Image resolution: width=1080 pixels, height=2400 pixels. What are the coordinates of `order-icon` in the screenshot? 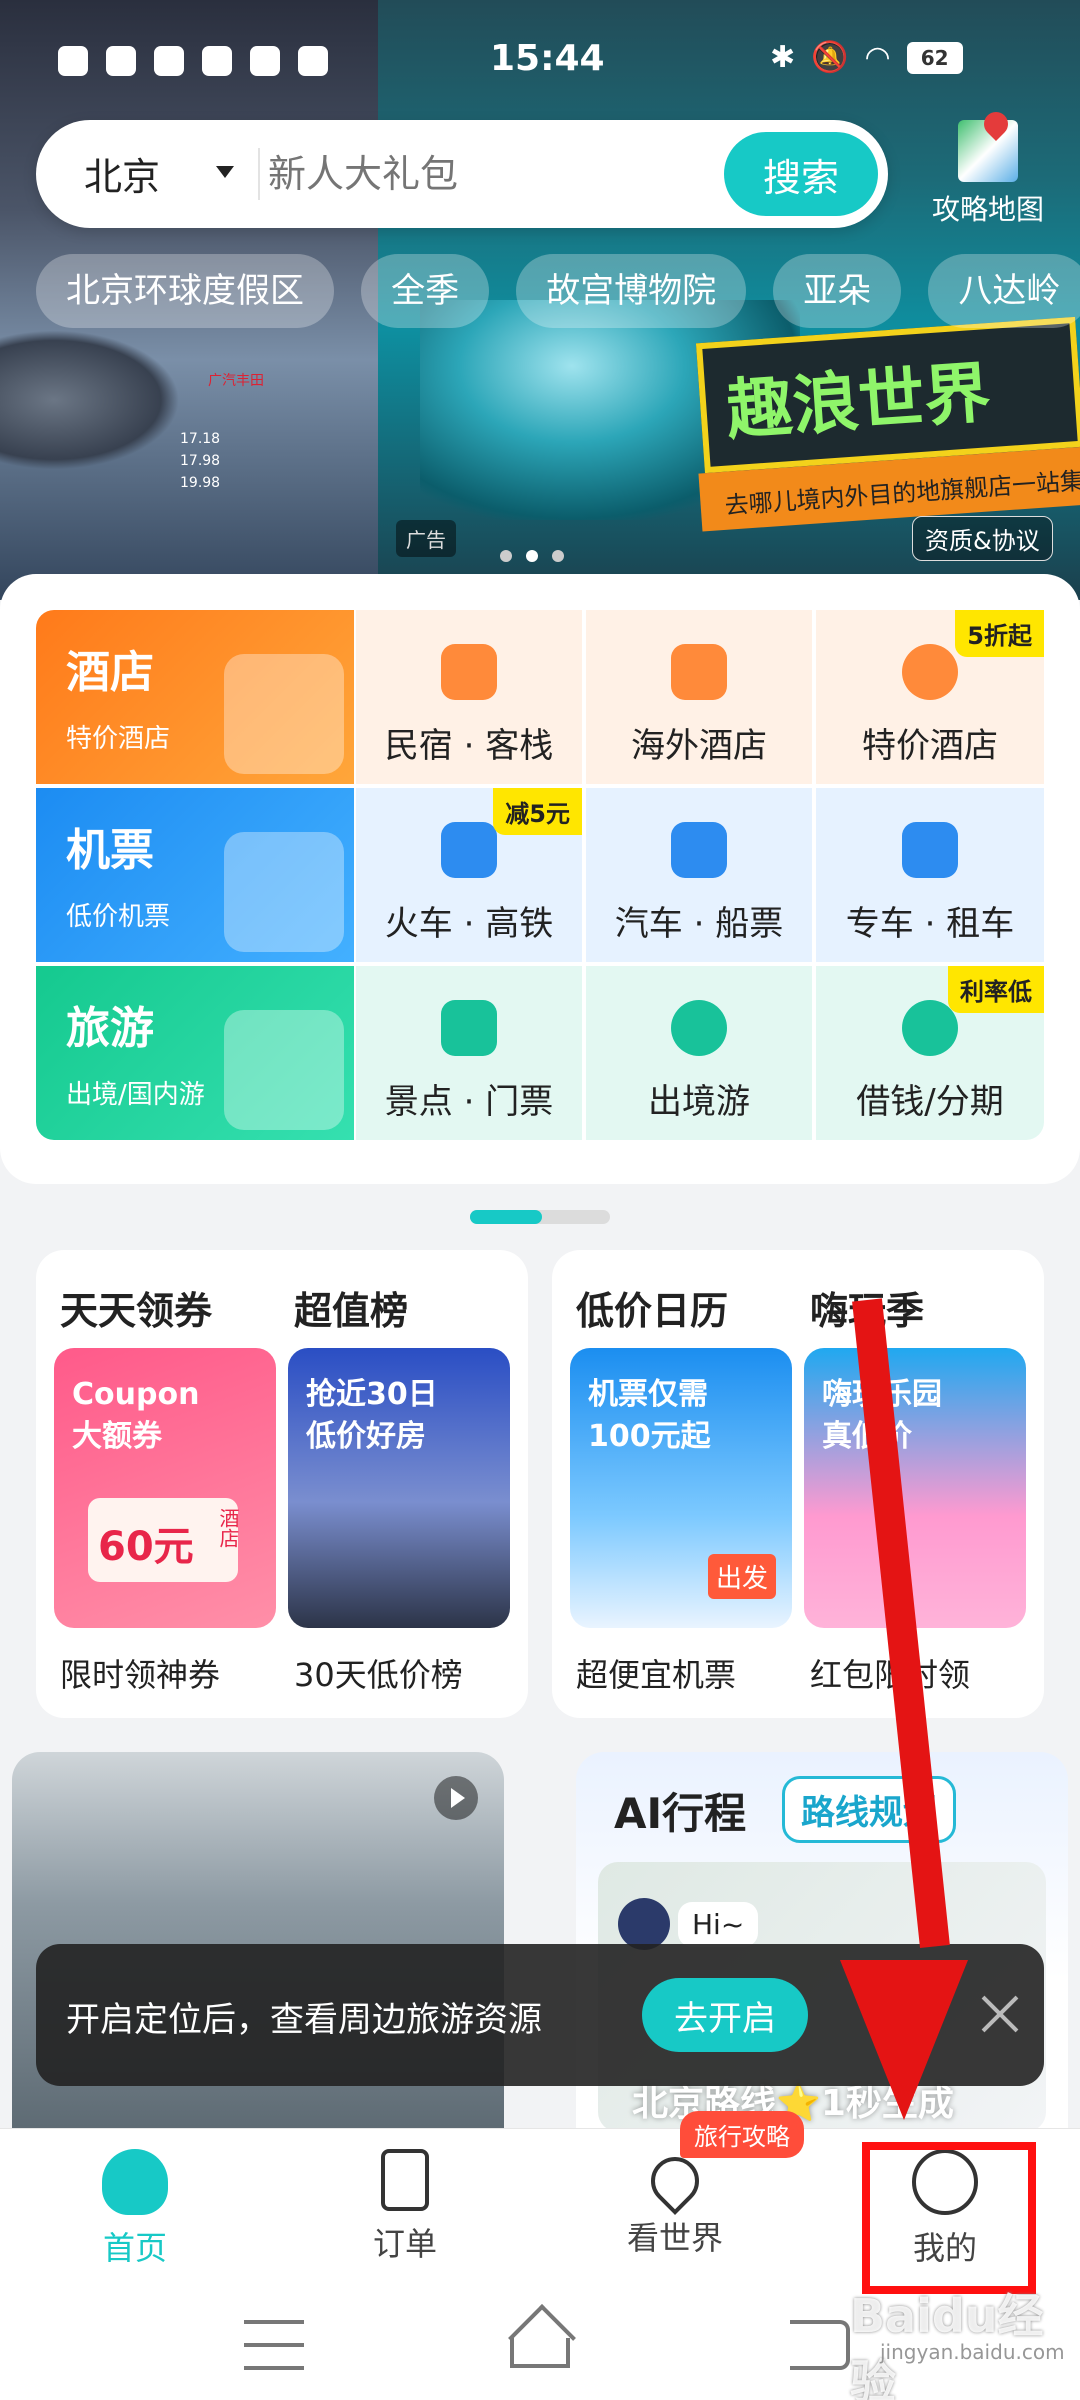 It's located at (405, 2180).